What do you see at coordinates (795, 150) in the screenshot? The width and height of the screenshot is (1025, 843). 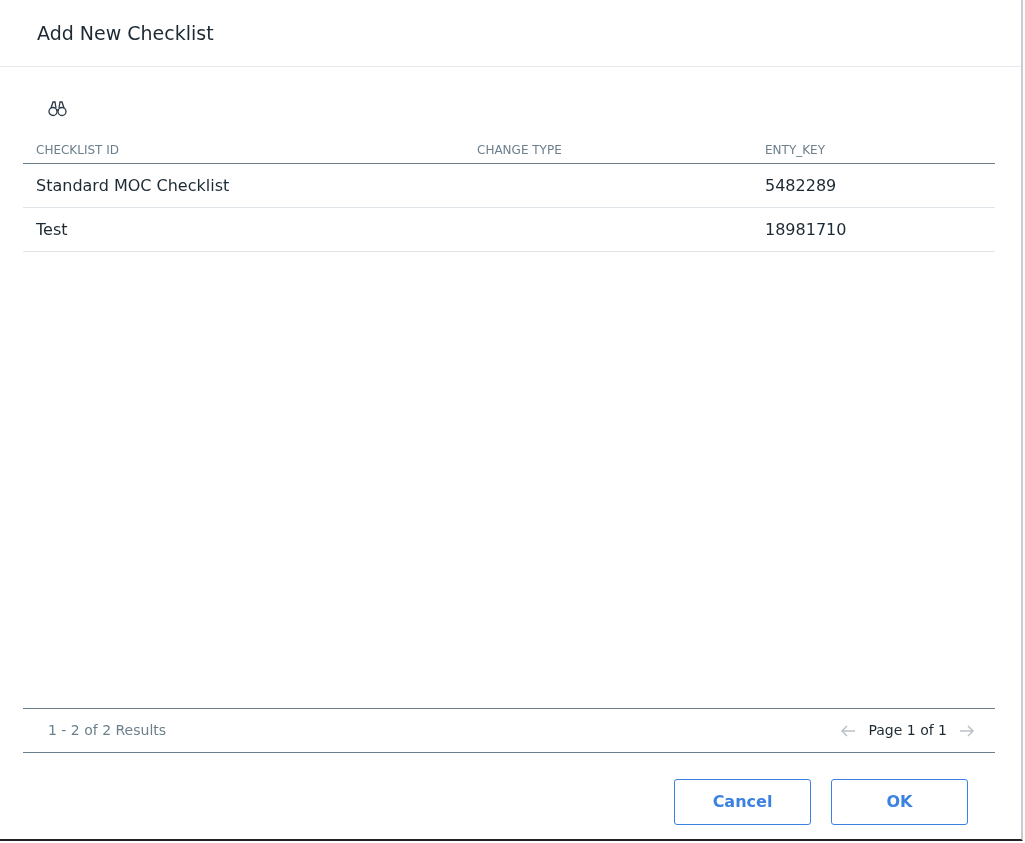 I see `column-header: ENTY_KEY` at bounding box center [795, 150].